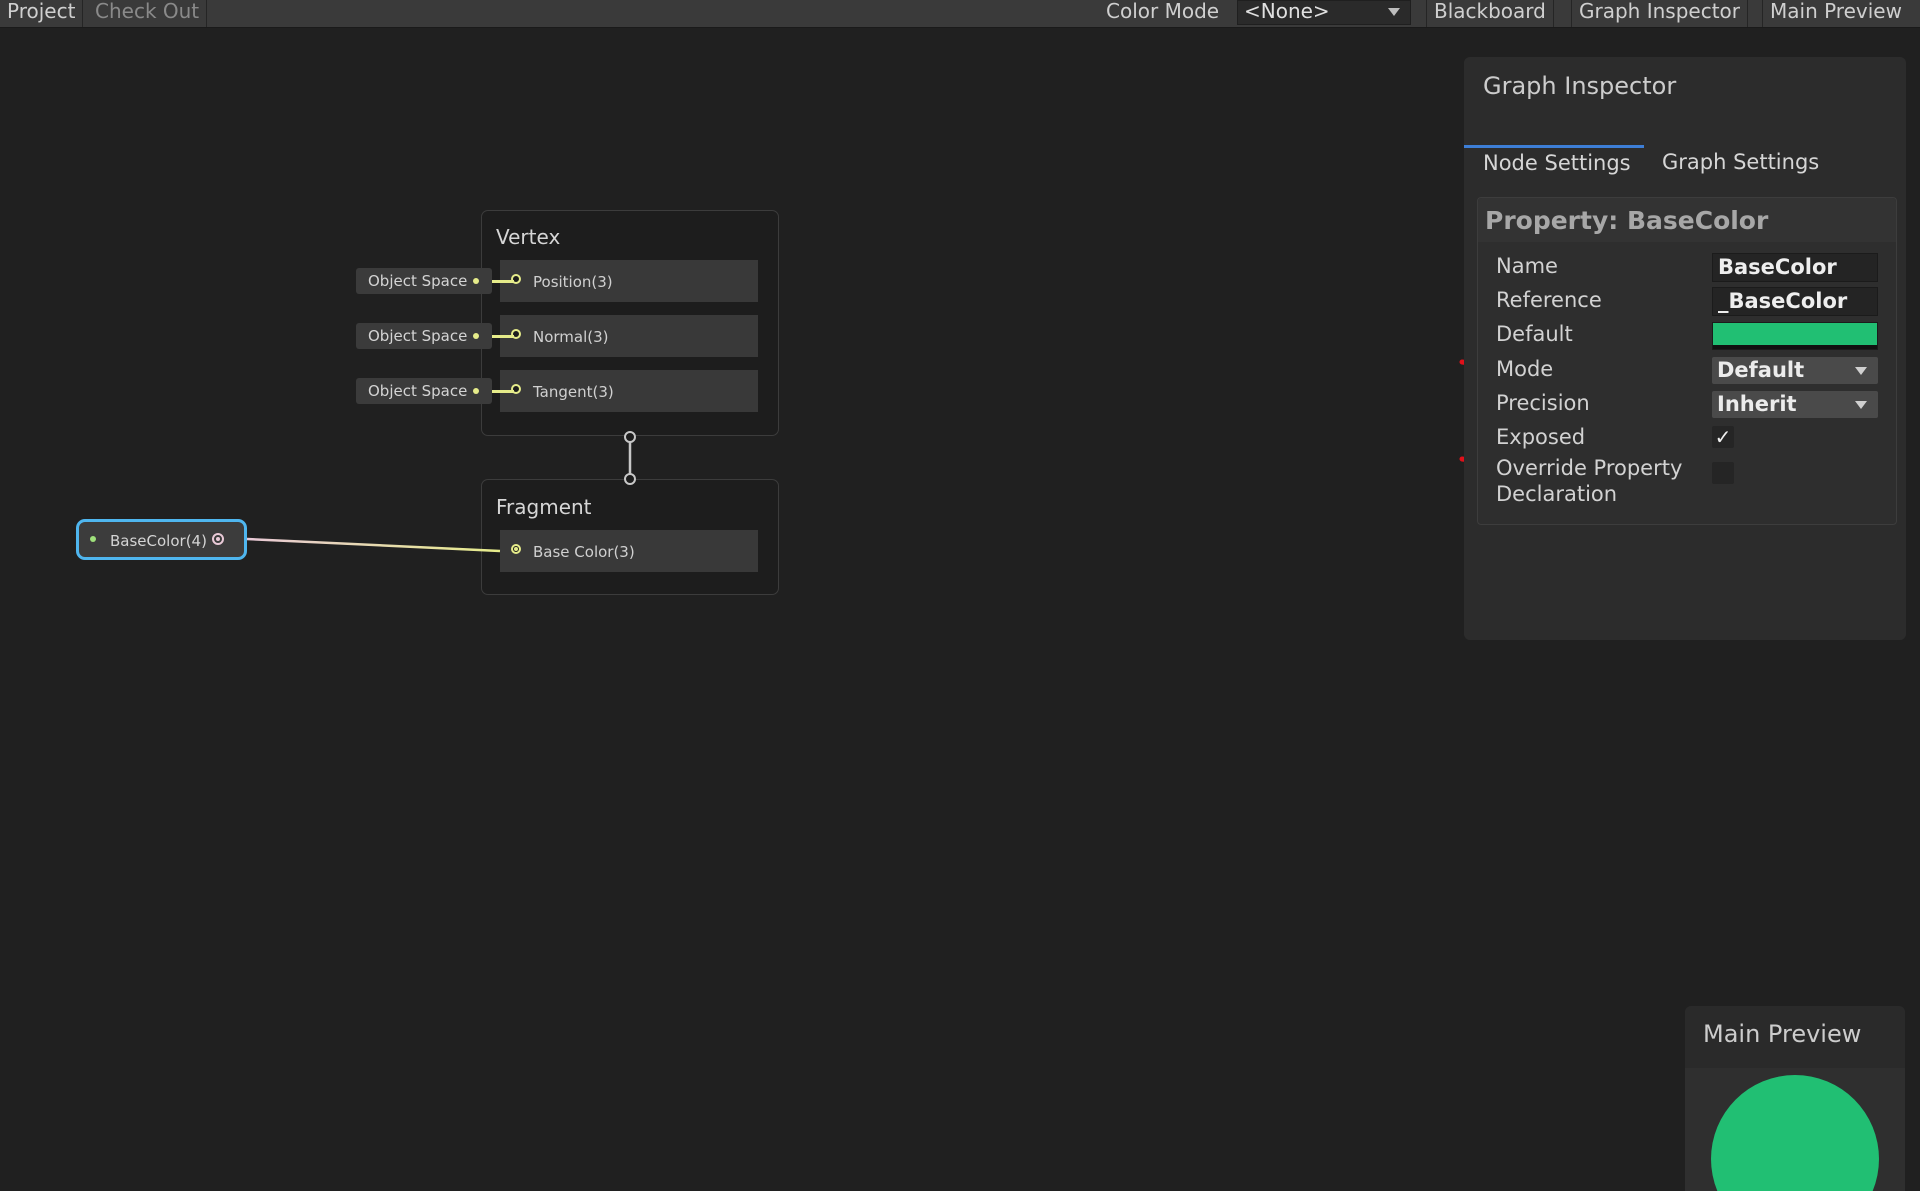  What do you see at coordinates (1557, 494) in the screenshot?
I see `override-label-line2: Declaration` at bounding box center [1557, 494].